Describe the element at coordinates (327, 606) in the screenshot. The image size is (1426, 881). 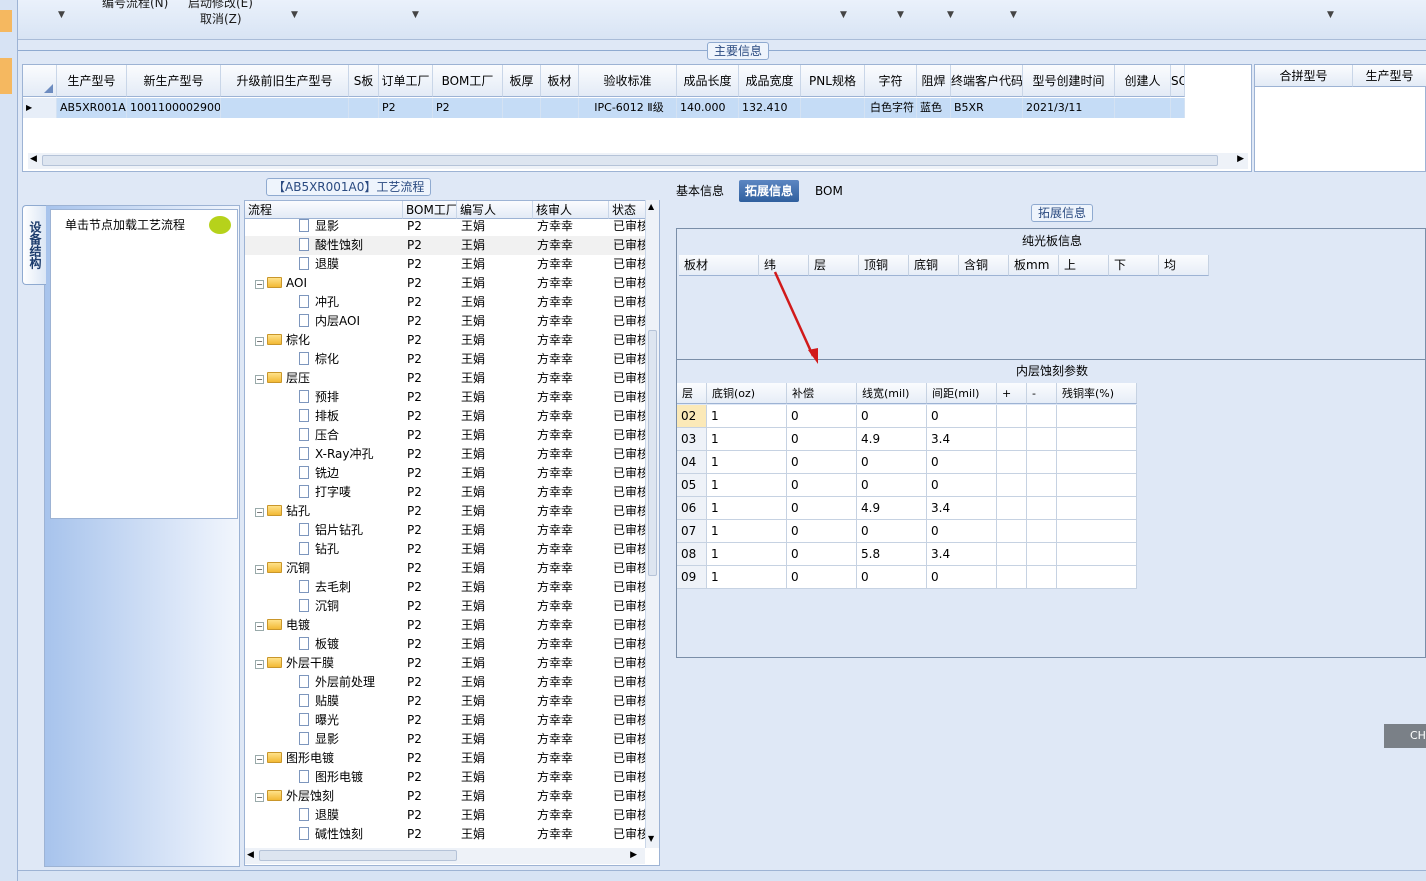
I see `process-name: 沉铜` at that location.